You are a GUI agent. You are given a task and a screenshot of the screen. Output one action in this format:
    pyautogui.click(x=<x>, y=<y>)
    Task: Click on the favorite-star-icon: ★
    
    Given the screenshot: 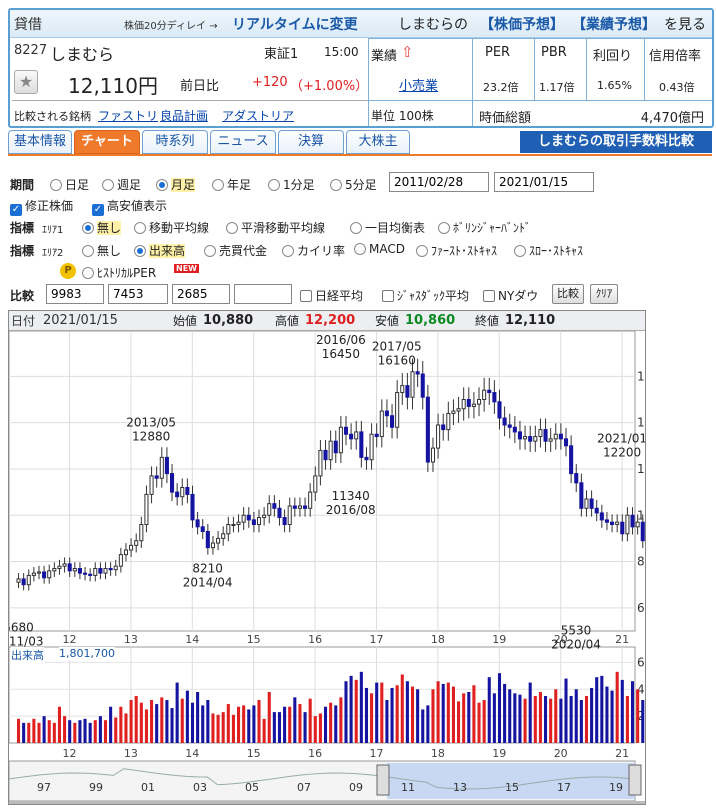 What is the action you would take?
    pyautogui.click(x=26, y=82)
    